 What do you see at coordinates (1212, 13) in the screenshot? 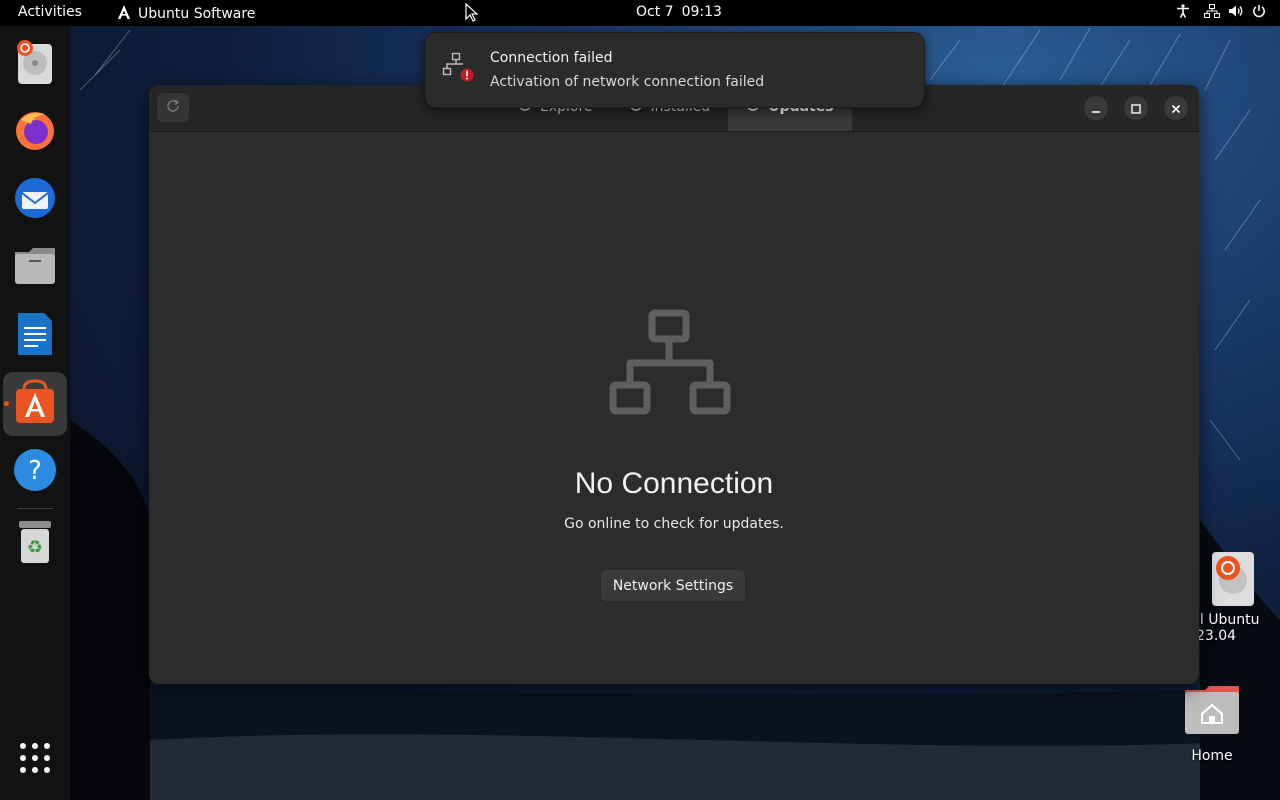
I see `network-icon` at bounding box center [1212, 13].